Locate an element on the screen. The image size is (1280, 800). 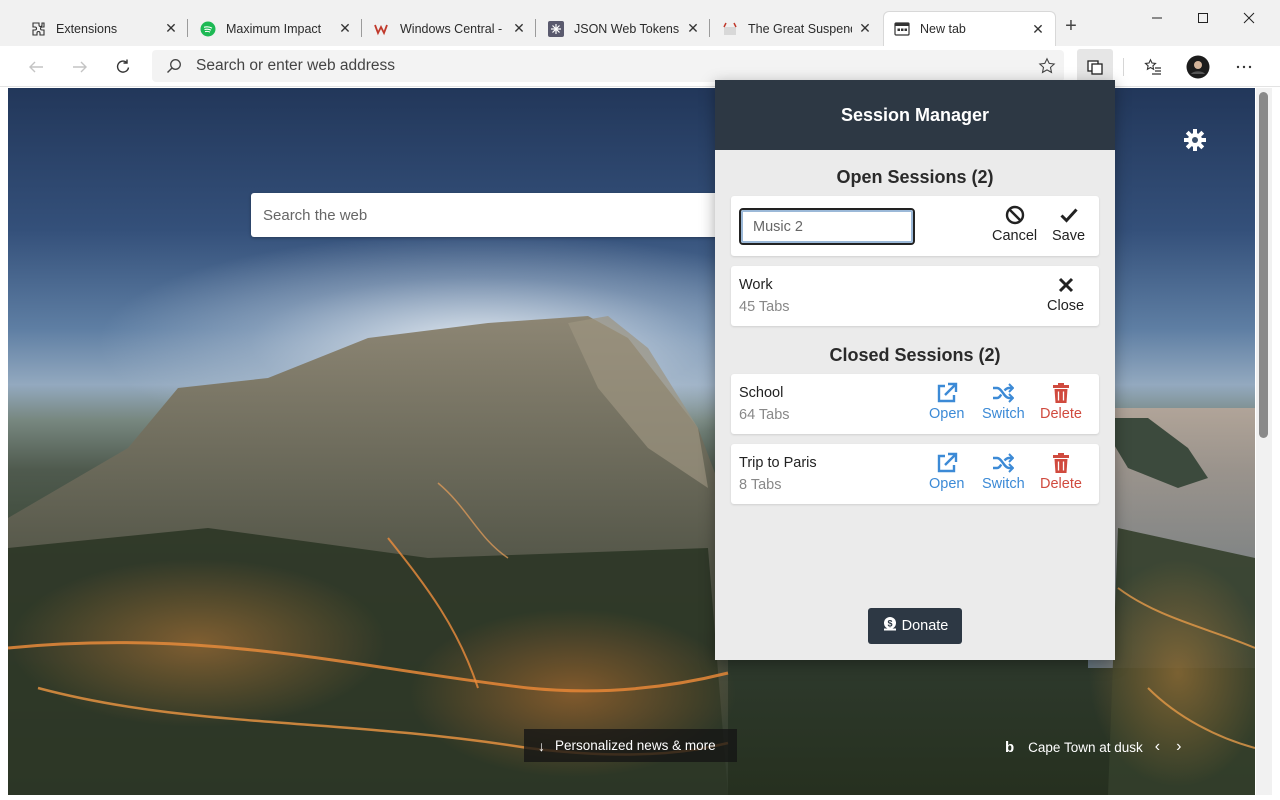
cancel-button: Cancel is located at coordinates (1014, 224).